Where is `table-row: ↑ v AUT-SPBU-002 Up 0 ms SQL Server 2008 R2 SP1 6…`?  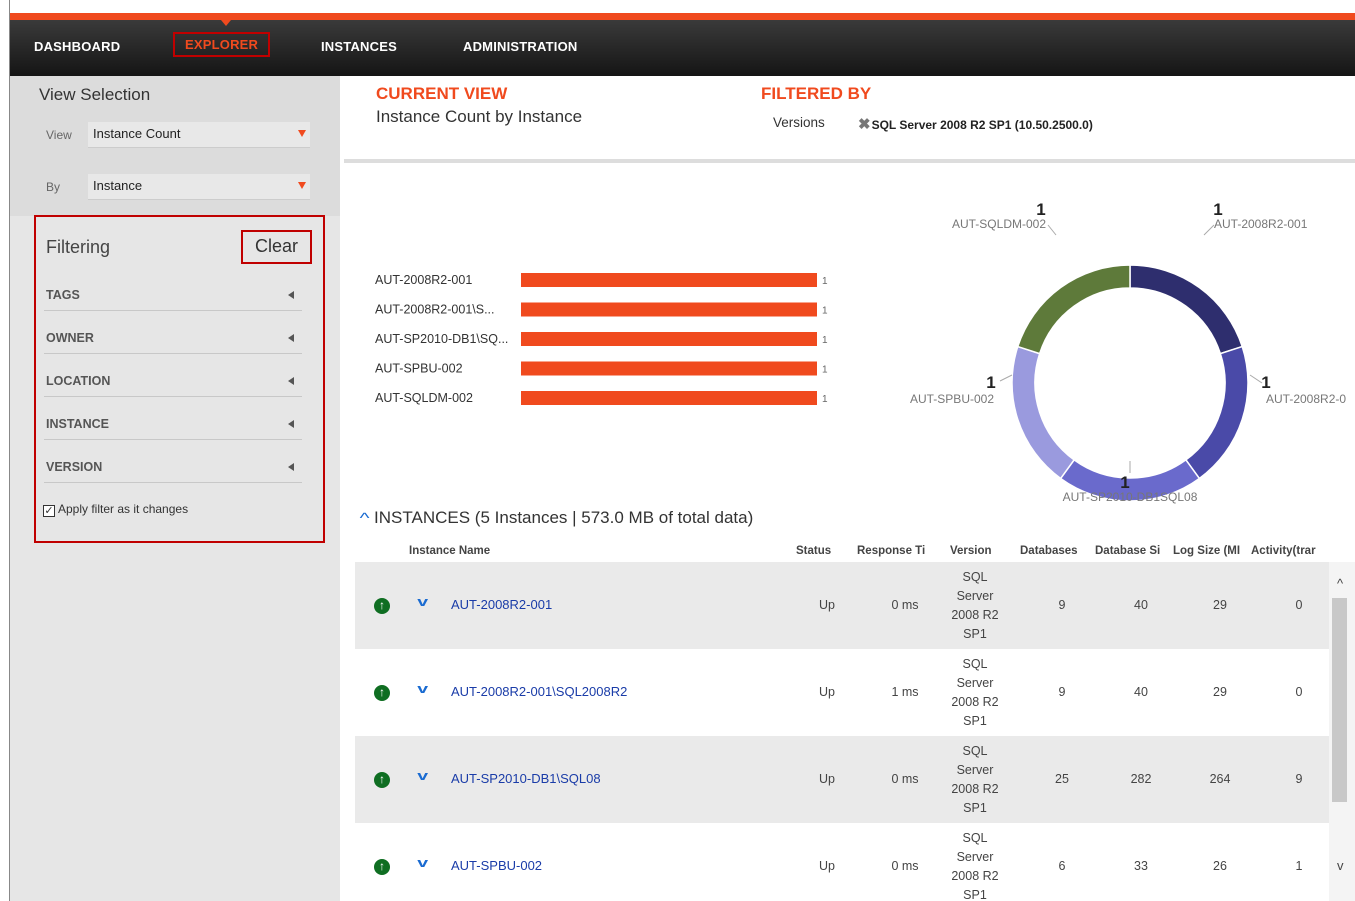
table-row: ↑ v AUT-SPBU-002 Up 0 ms SQL Server 2008 R2 SP1 6… is located at coordinates (842, 862).